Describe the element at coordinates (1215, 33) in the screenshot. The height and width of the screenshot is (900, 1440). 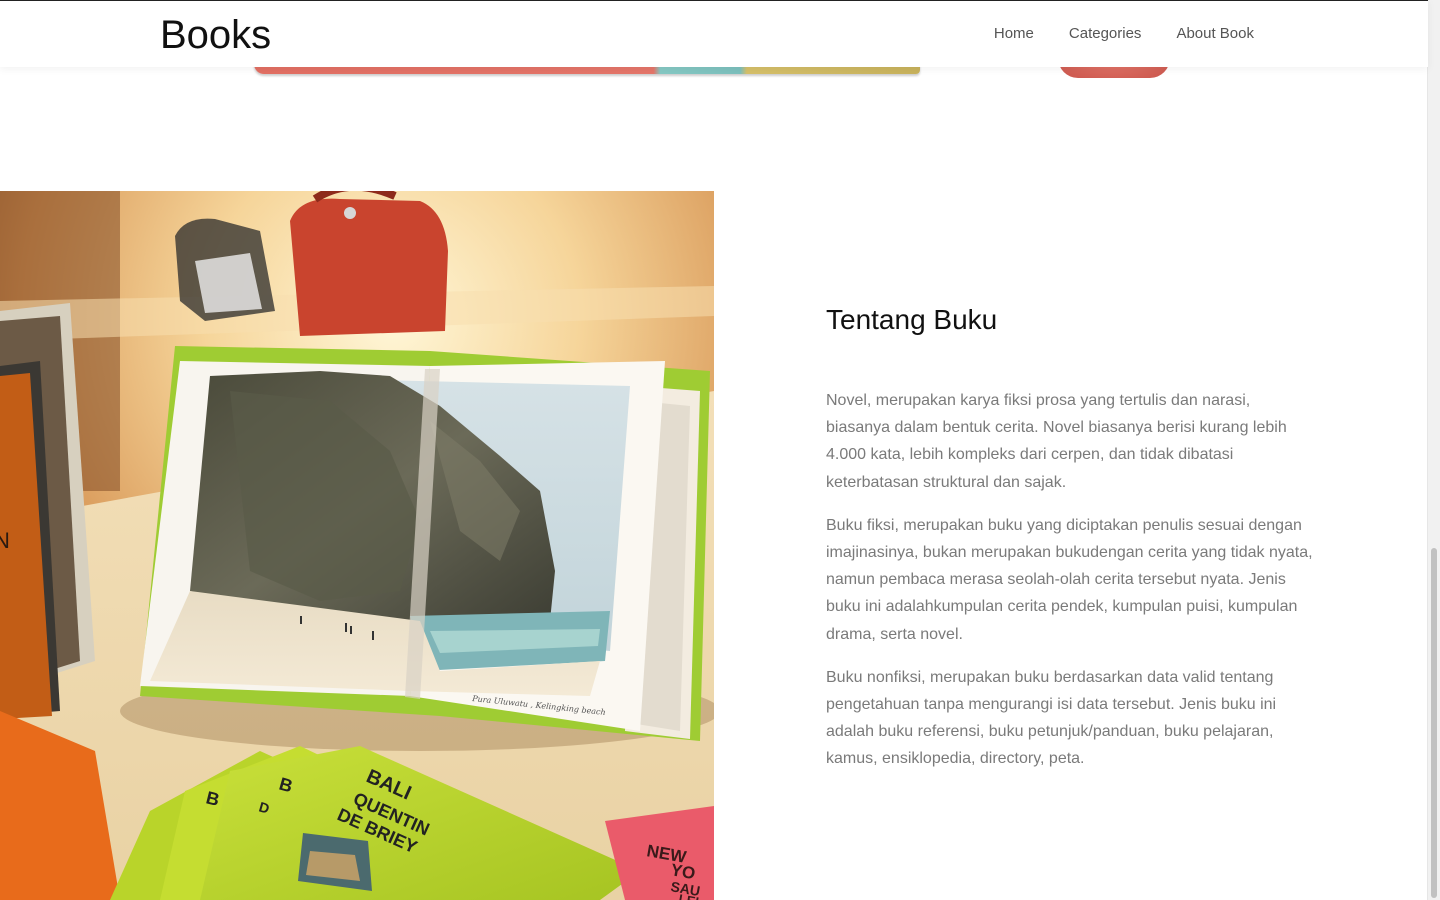
I see `nav-link-about-book: About Book` at that location.